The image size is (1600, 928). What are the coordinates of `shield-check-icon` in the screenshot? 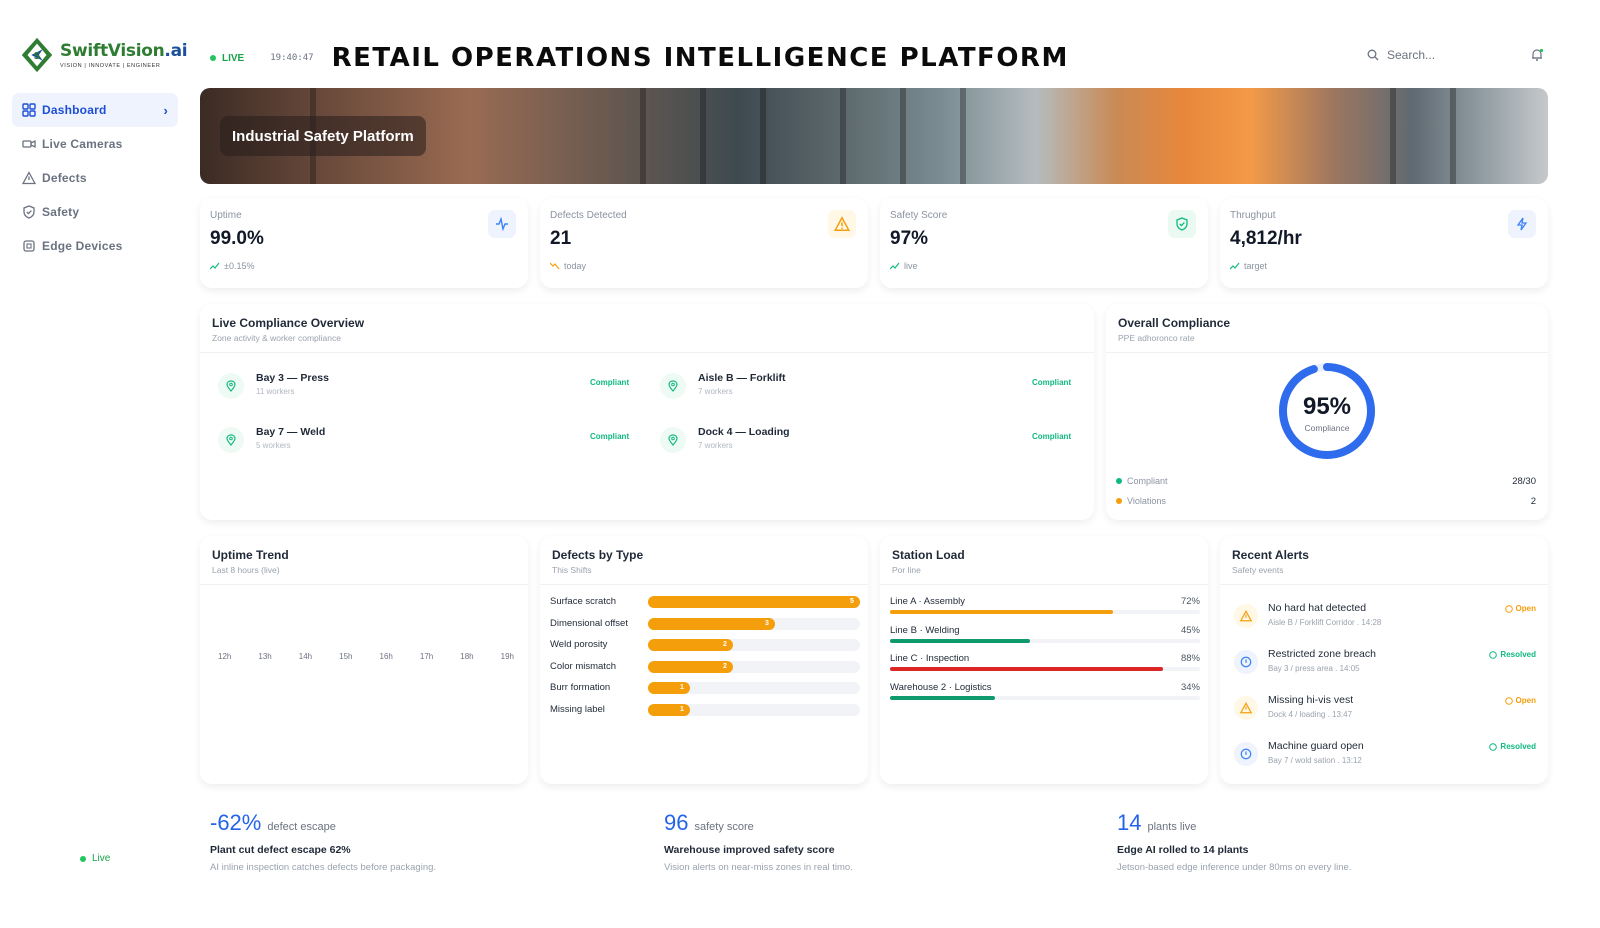 It's located at (1182, 224).